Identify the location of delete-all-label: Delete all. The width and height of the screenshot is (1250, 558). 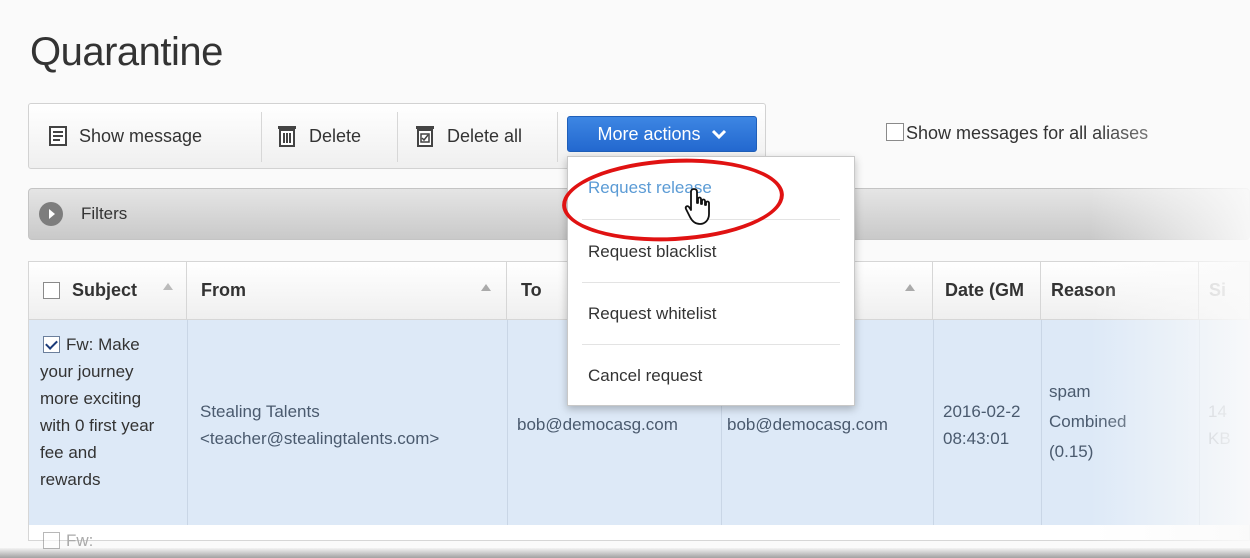
(485, 135).